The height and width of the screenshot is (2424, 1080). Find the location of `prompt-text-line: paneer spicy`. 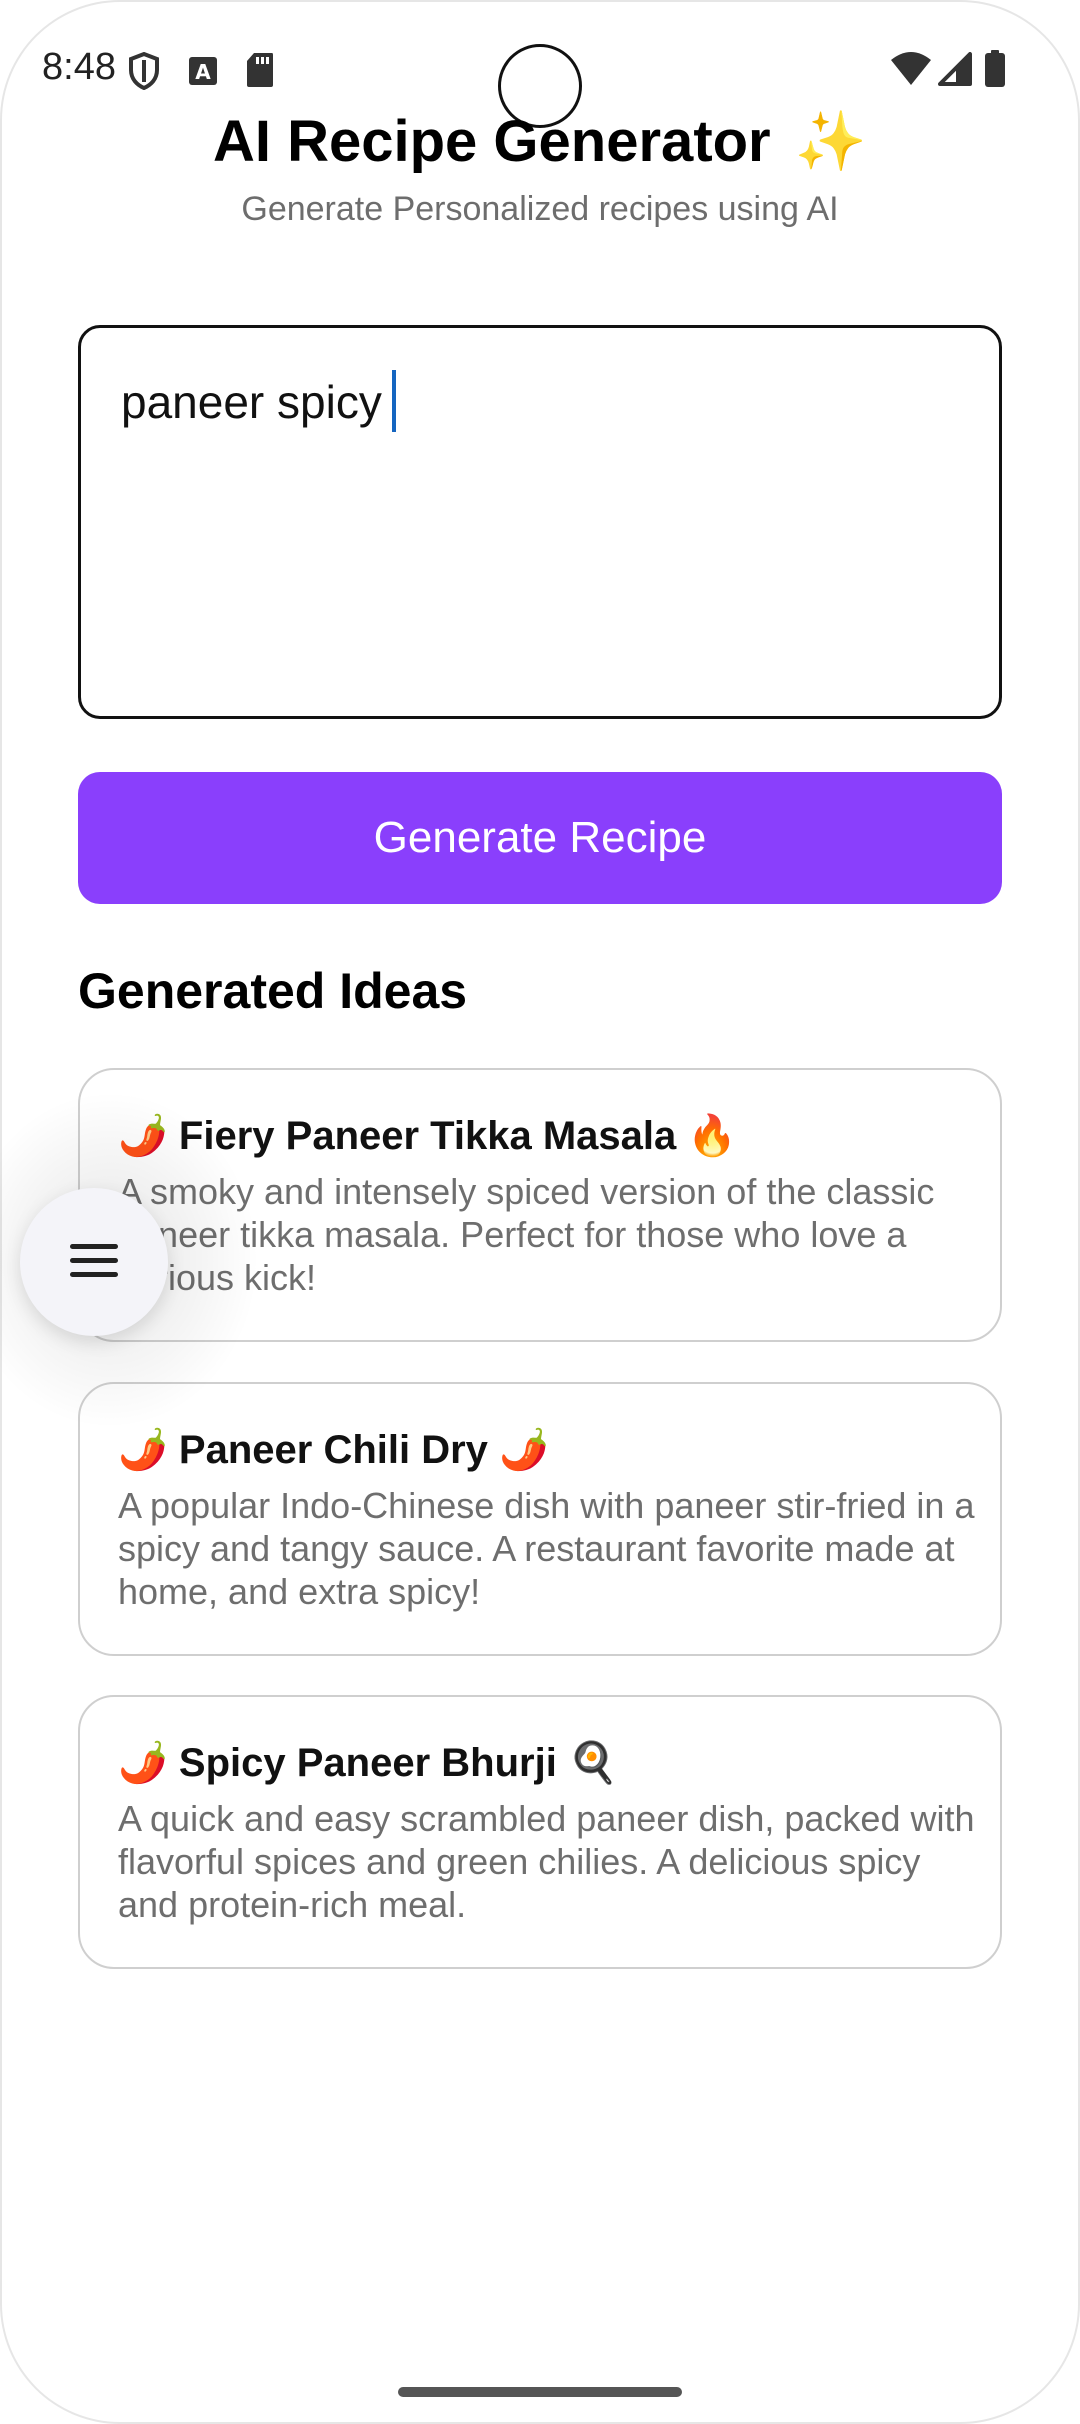

prompt-text-line: paneer spicy is located at coordinates (258, 401).